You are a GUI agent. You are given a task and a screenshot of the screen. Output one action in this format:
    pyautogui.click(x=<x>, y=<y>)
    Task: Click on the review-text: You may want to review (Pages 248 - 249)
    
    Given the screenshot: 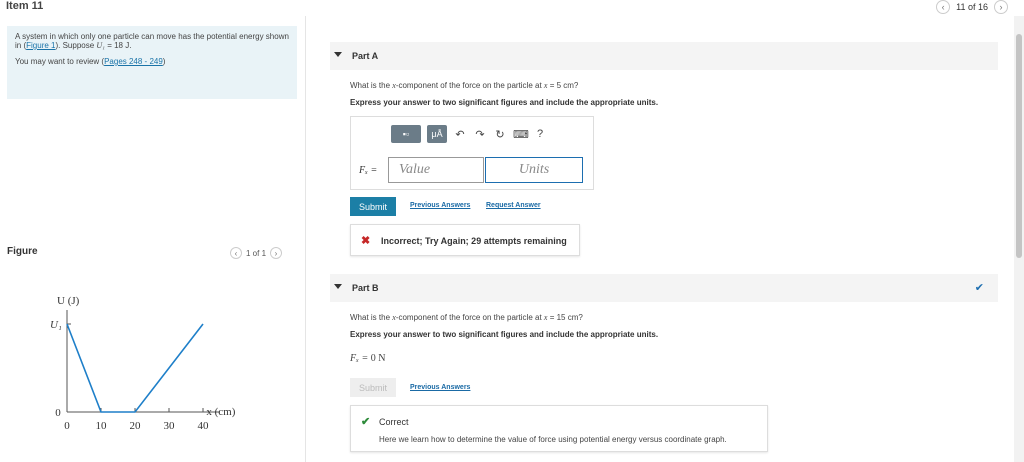 What is the action you would take?
    pyautogui.click(x=90, y=61)
    